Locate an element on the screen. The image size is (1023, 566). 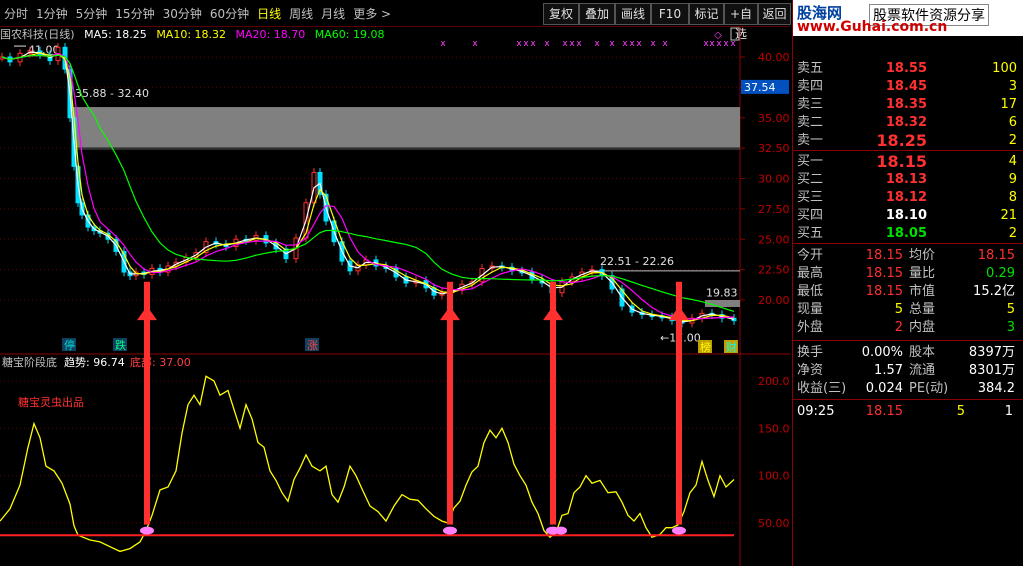
annot-box-label: 35.88 - 32.40 is located at coordinates (112, 93).